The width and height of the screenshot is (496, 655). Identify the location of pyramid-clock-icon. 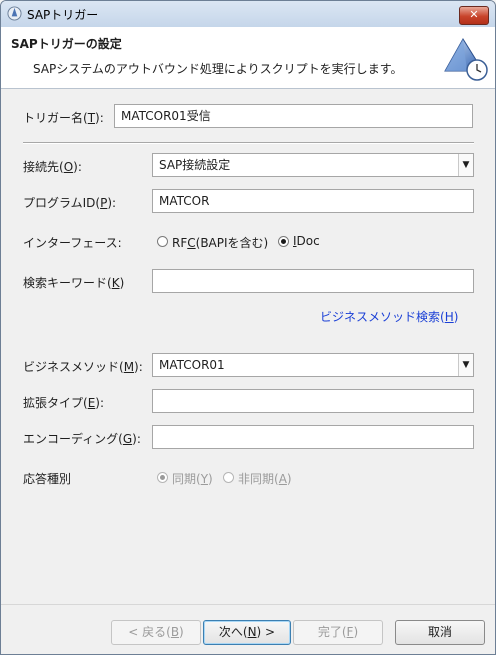
(466, 59).